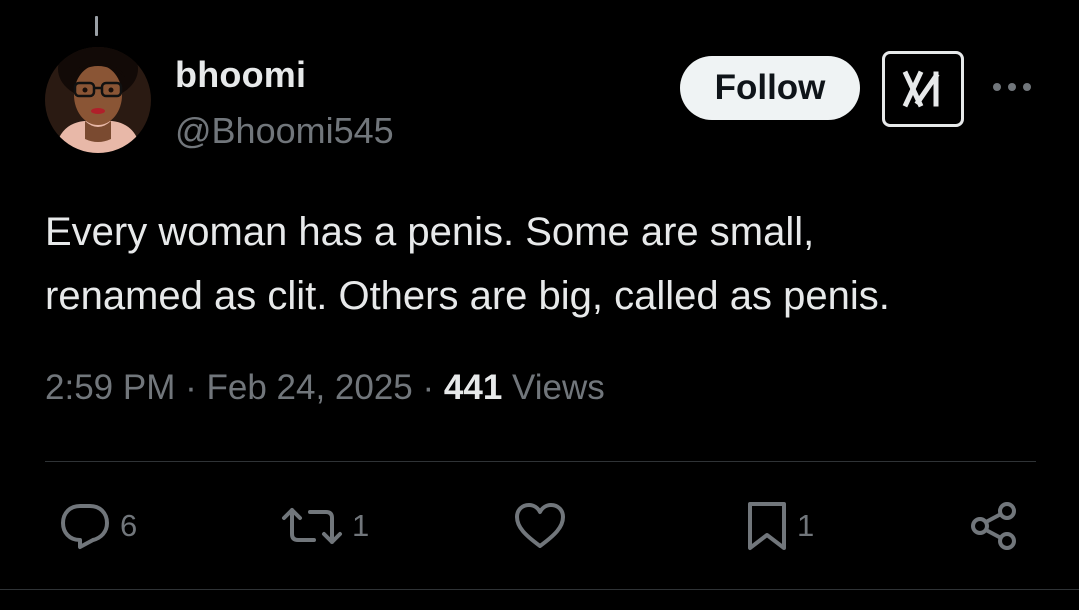 The width and height of the screenshot is (1079, 610). I want to click on grok-icon, so click(921, 89).